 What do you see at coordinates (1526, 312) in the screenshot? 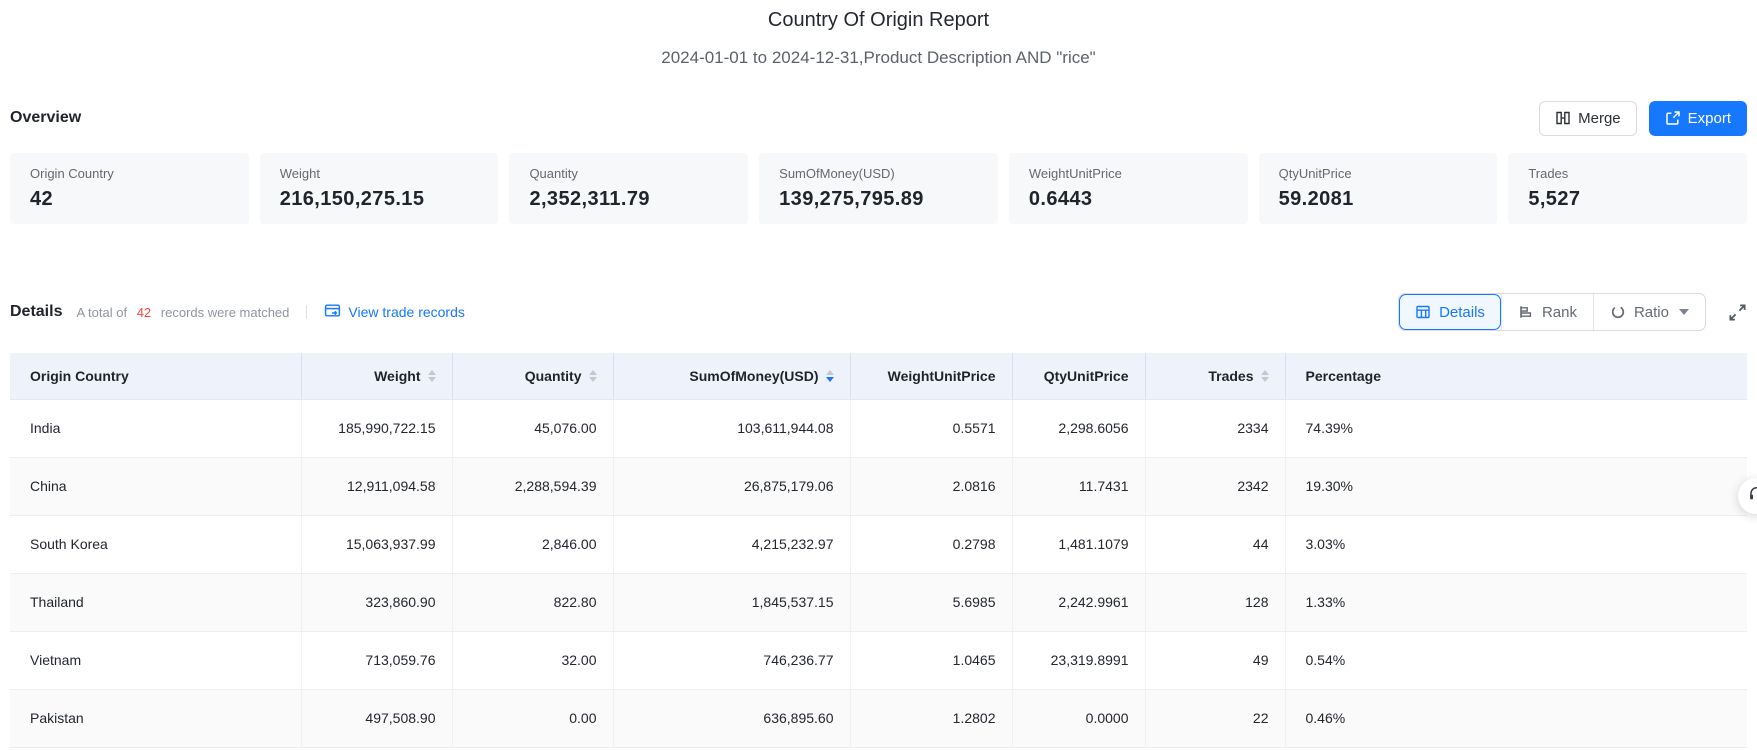
I see `rank-bars-icon` at bounding box center [1526, 312].